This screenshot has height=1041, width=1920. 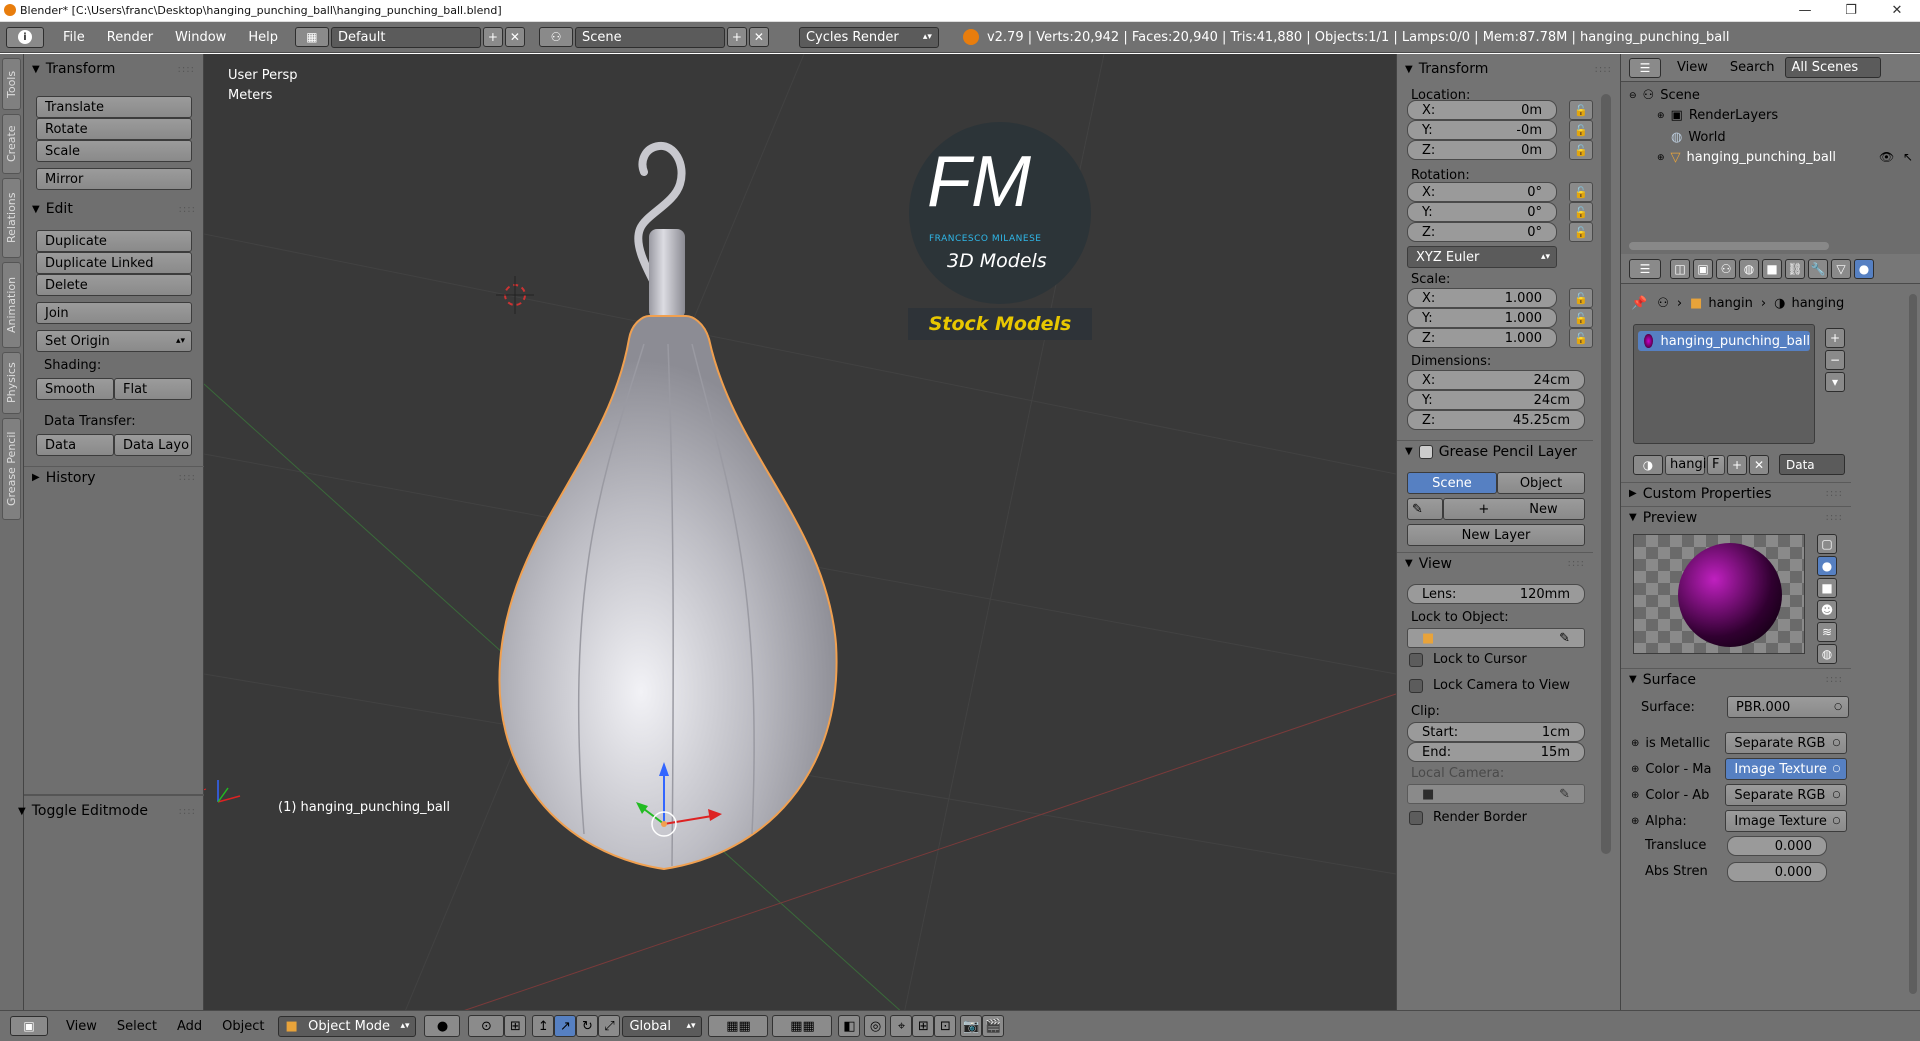 I want to click on modifiers-tab-icon: 🔧, so click(x=1818, y=268).